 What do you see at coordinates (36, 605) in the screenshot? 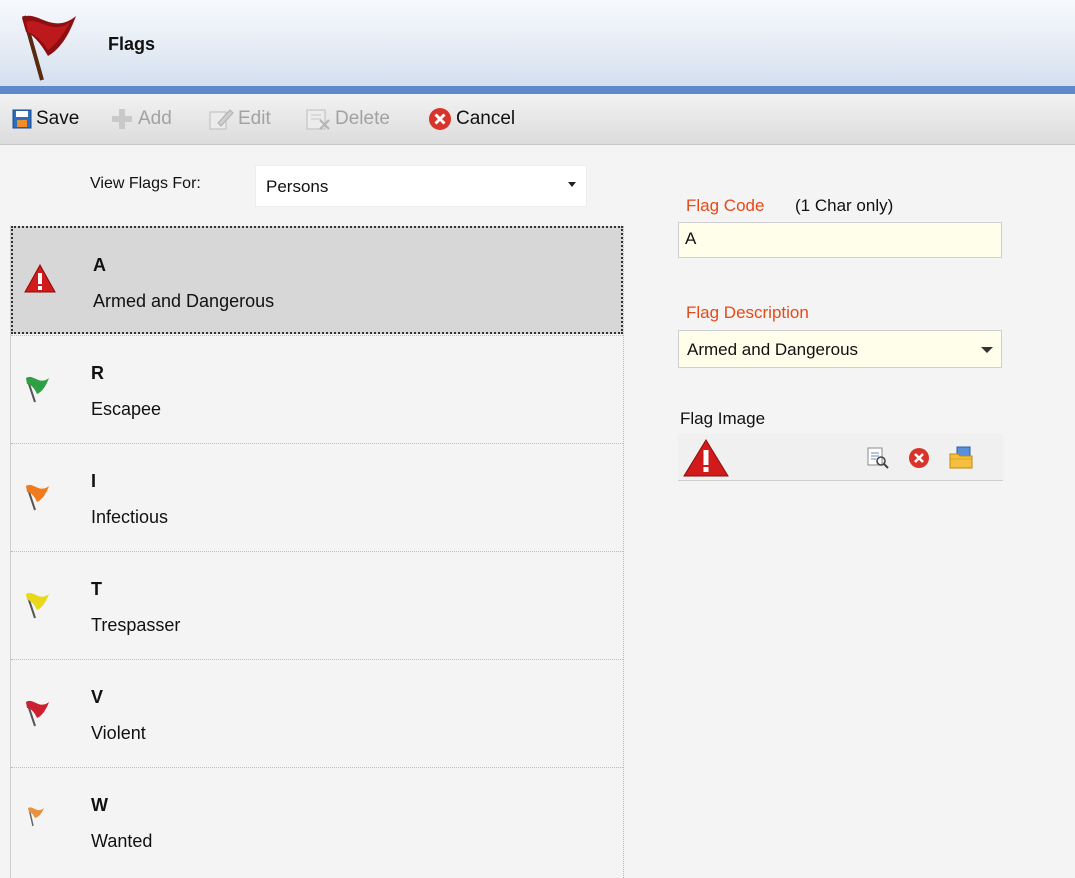
I see `yellow-flag-icon` at bounding box center [36, 605].